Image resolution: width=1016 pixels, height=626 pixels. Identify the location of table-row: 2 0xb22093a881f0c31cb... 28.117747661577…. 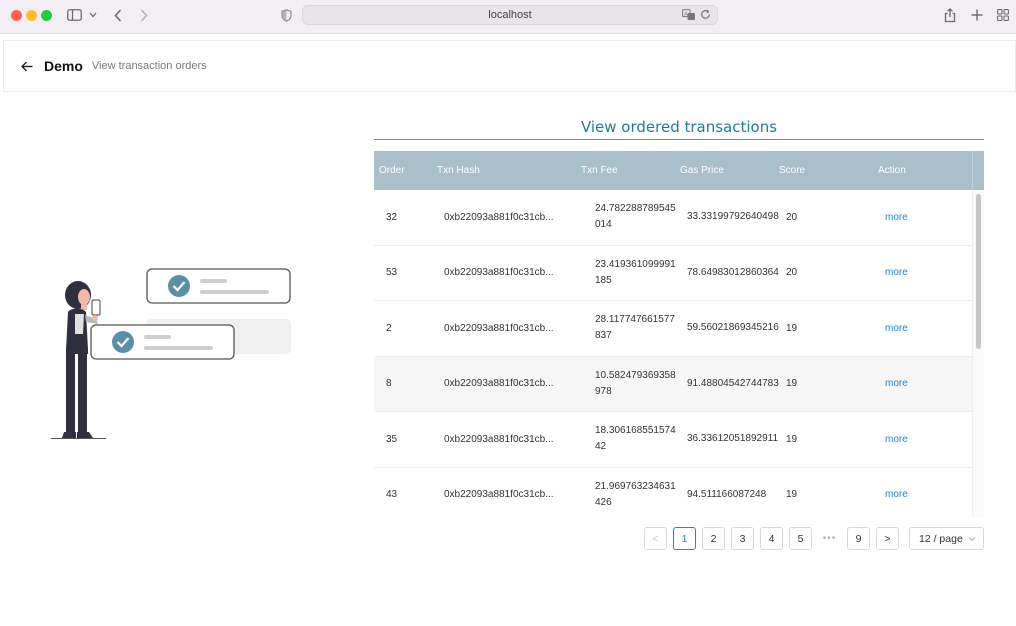
(673, 329).